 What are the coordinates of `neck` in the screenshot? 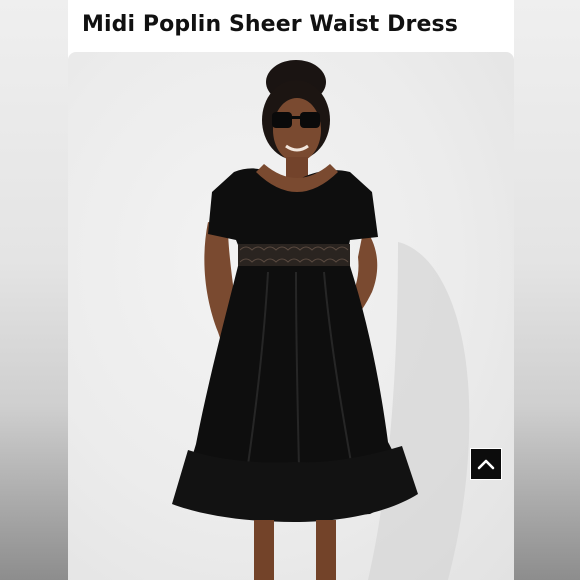 It's located at (297, 168).